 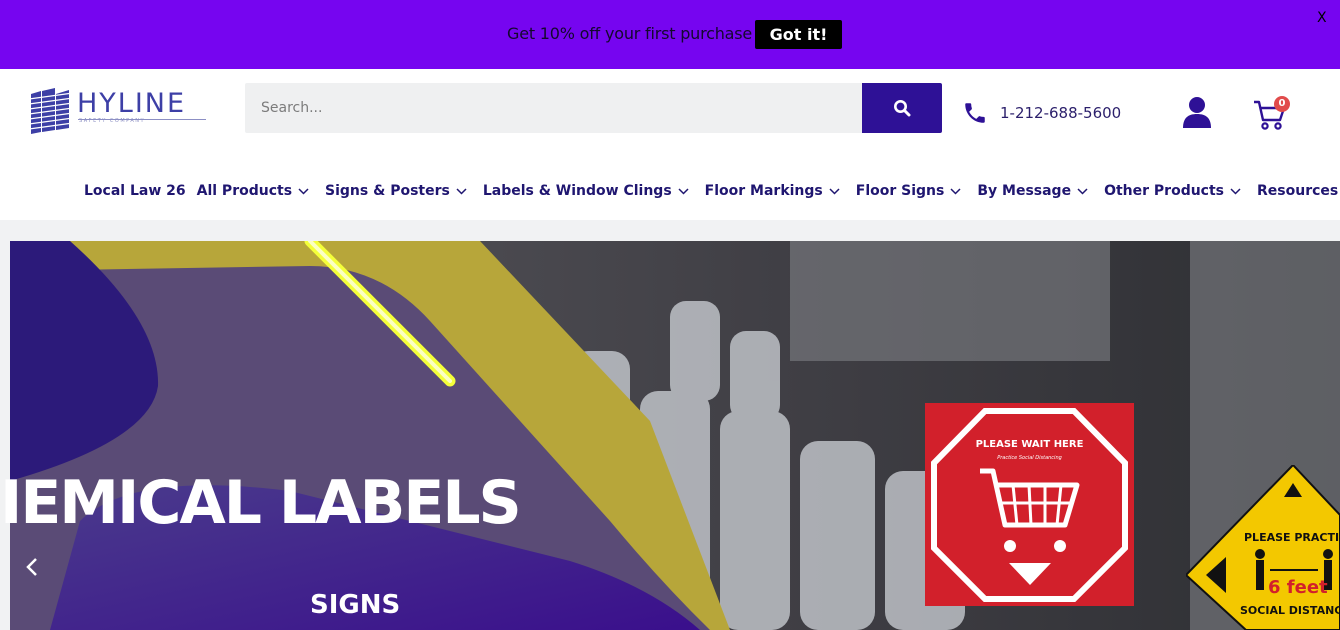 I want to click on nav-item-floor-markings: Floor Markings, so click(x=772, y=191).